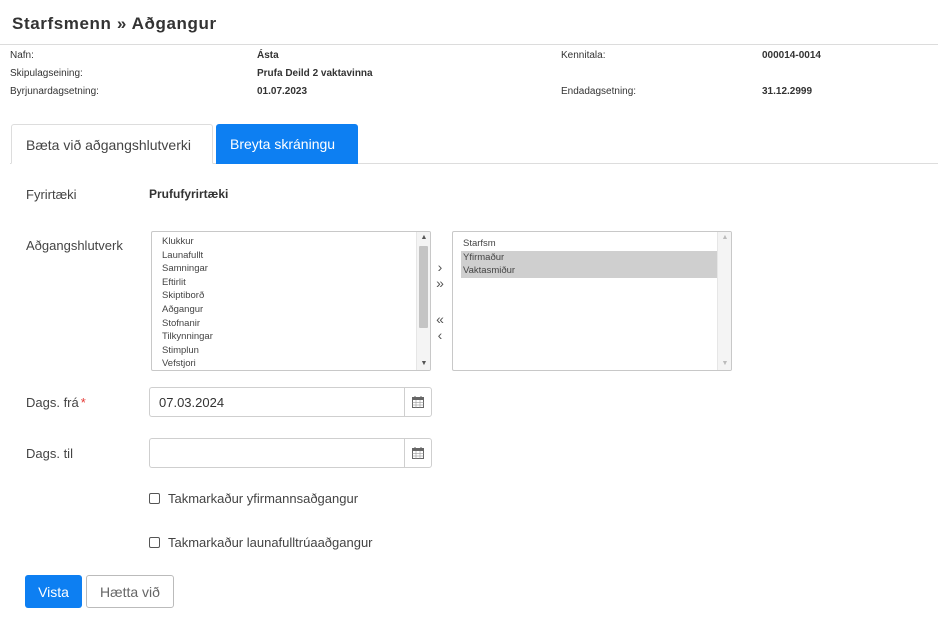 This screenshot has width=938, height=621. Describe the element at coordinates (114, 23) in the screenshot. I see `page-title: Starfsmenn » Aðgangur` at that location.